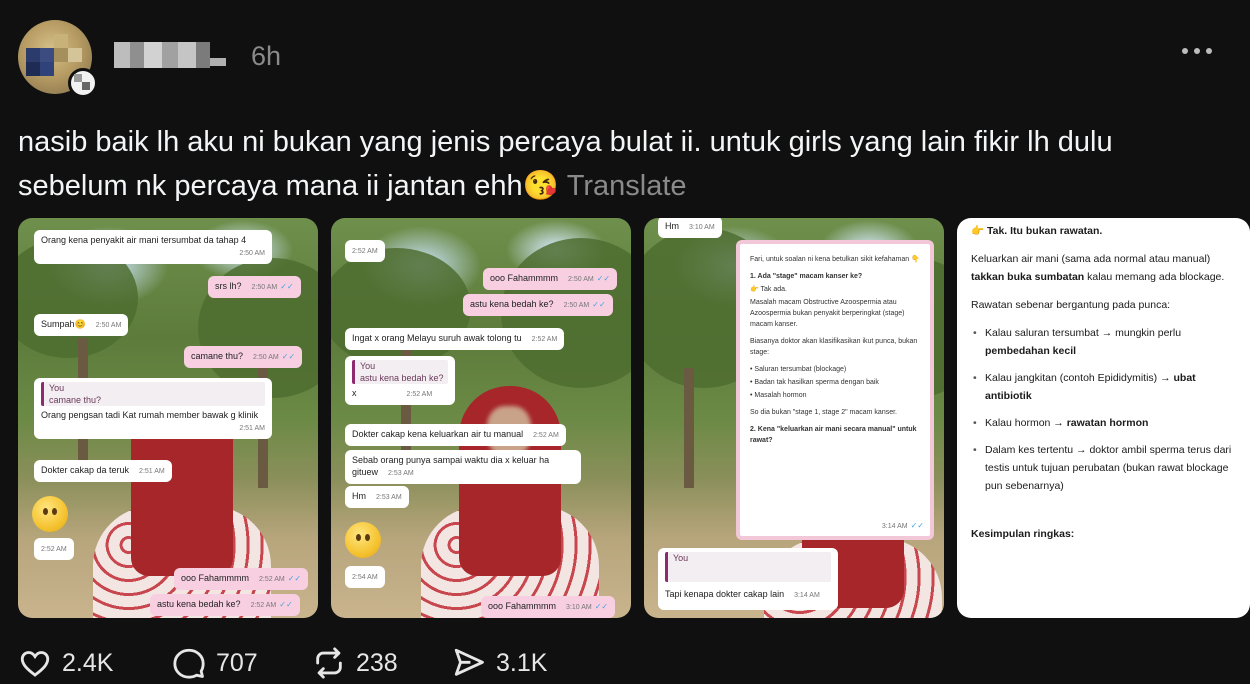 This screenshot has width=1250, height=684. I want to click on chat-text: x, so click(354, 393).